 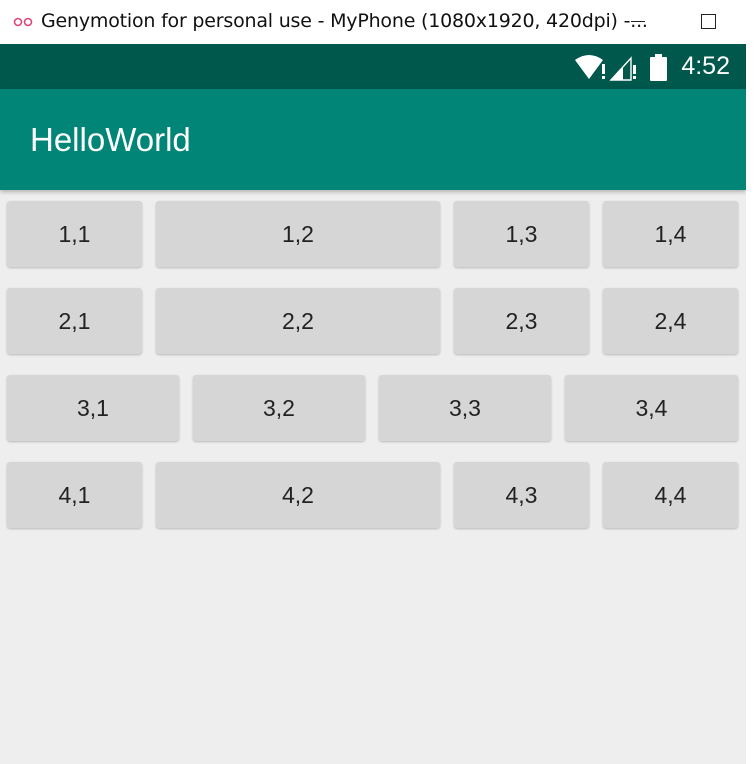 What do you see at coordinates (622, 68) in the screenshot?
I see `cell-signal-icon` at bounding box center [622, 68].